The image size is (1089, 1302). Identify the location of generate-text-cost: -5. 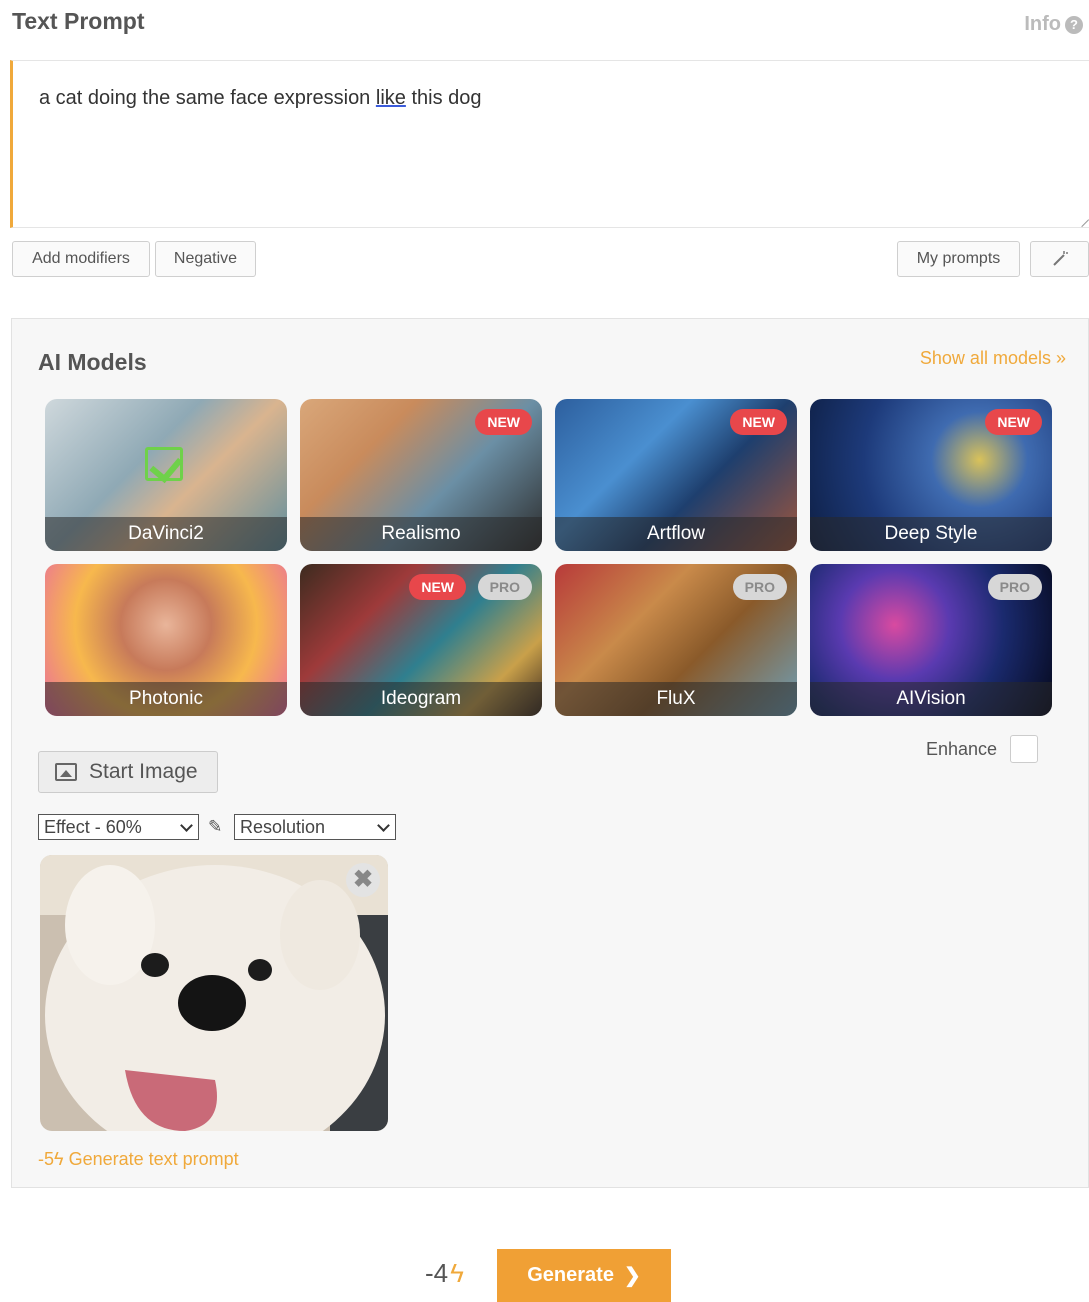
(46, 1159).